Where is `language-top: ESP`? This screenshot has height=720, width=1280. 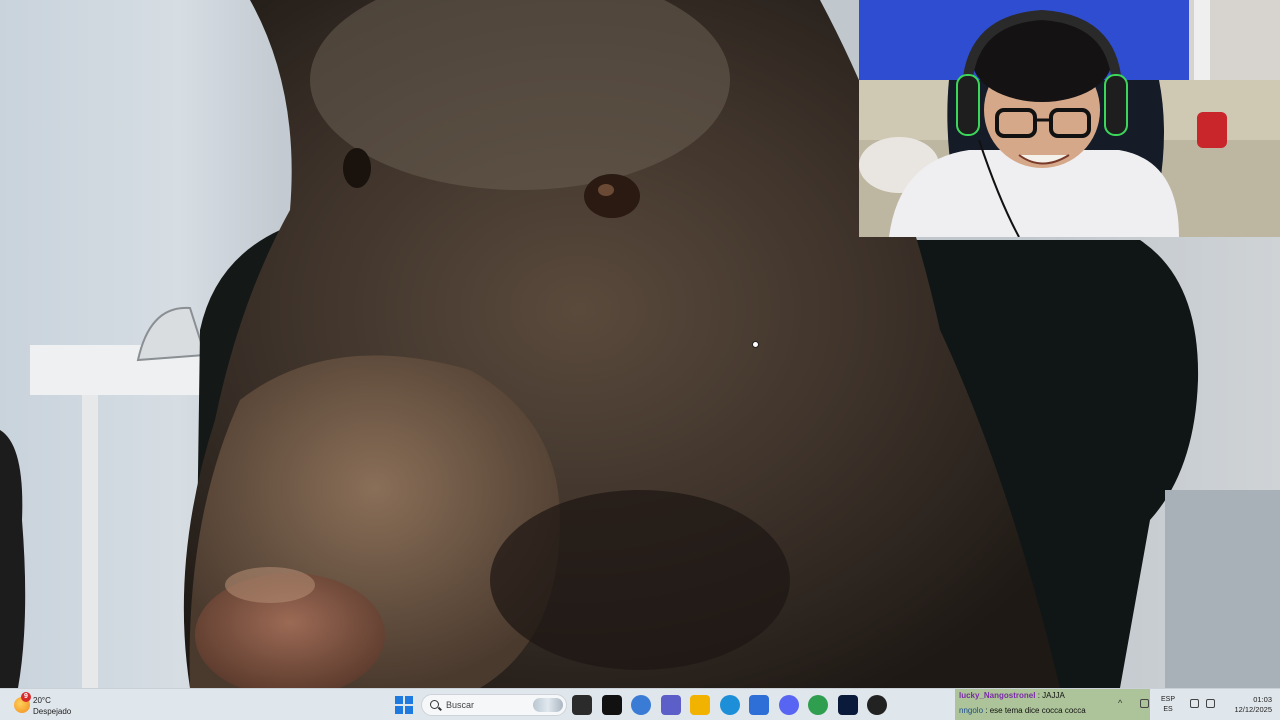 language-top: ESP is located at coordinates (1167, 699).